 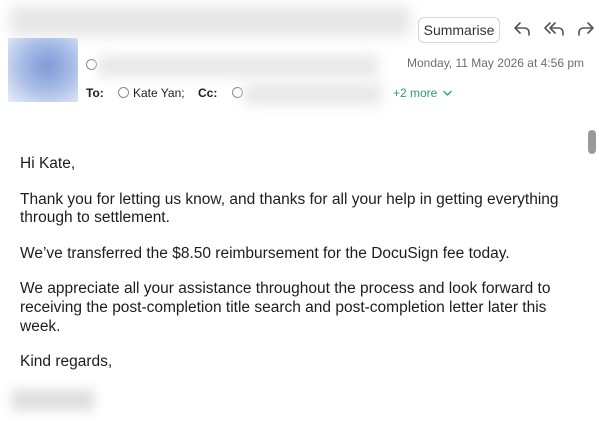 What do you see at coordinates (48, 163) in the screenshot?
I see `greeting: Hi Kate,` at bounding box center [48, 163].